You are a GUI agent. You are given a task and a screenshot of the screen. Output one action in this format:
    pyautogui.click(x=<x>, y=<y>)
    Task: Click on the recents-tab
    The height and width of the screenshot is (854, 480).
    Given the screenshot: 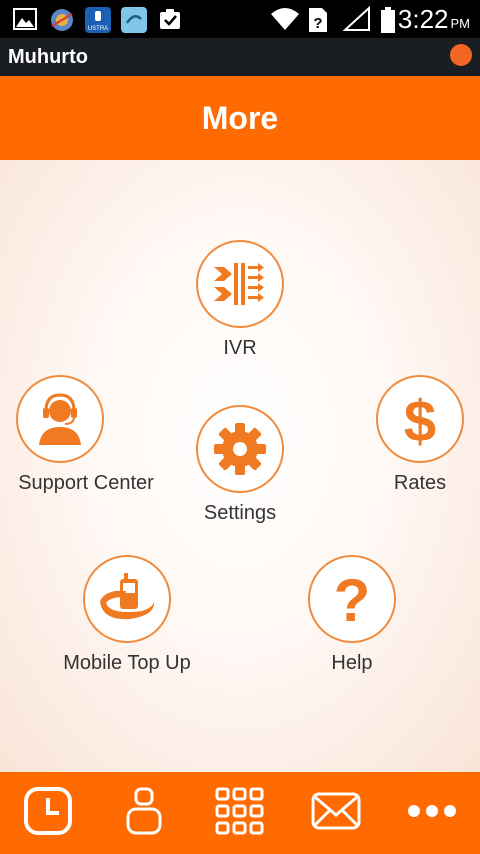 What is the action you would take?
    pyautogui.click(x=48, y=813)
    